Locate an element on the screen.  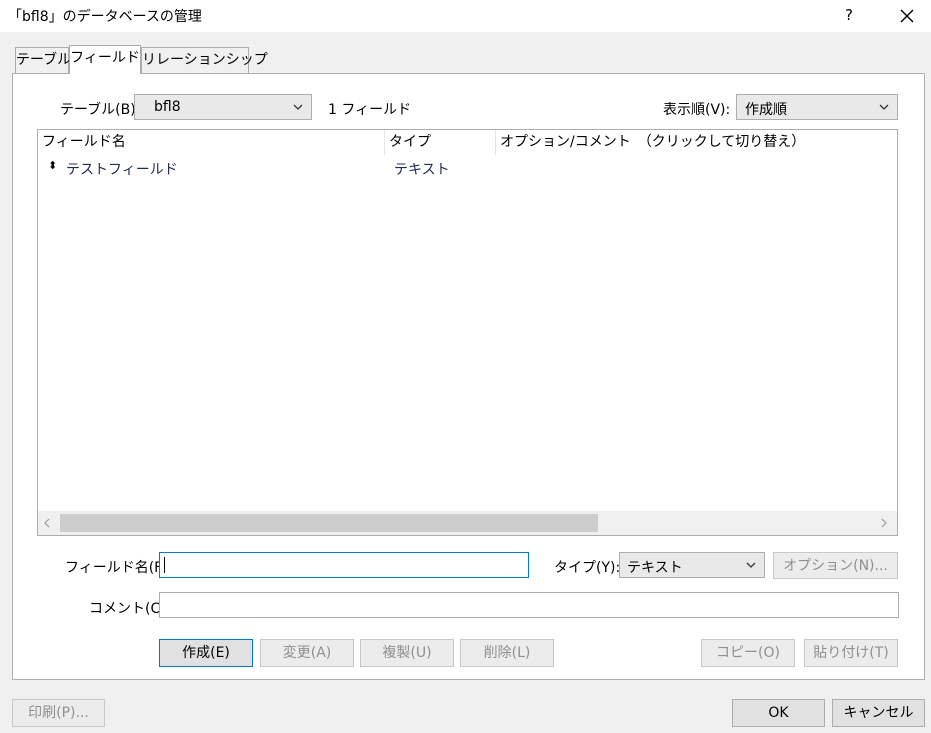
type-dropdown: テキスト is located at coordinates (692, 565).